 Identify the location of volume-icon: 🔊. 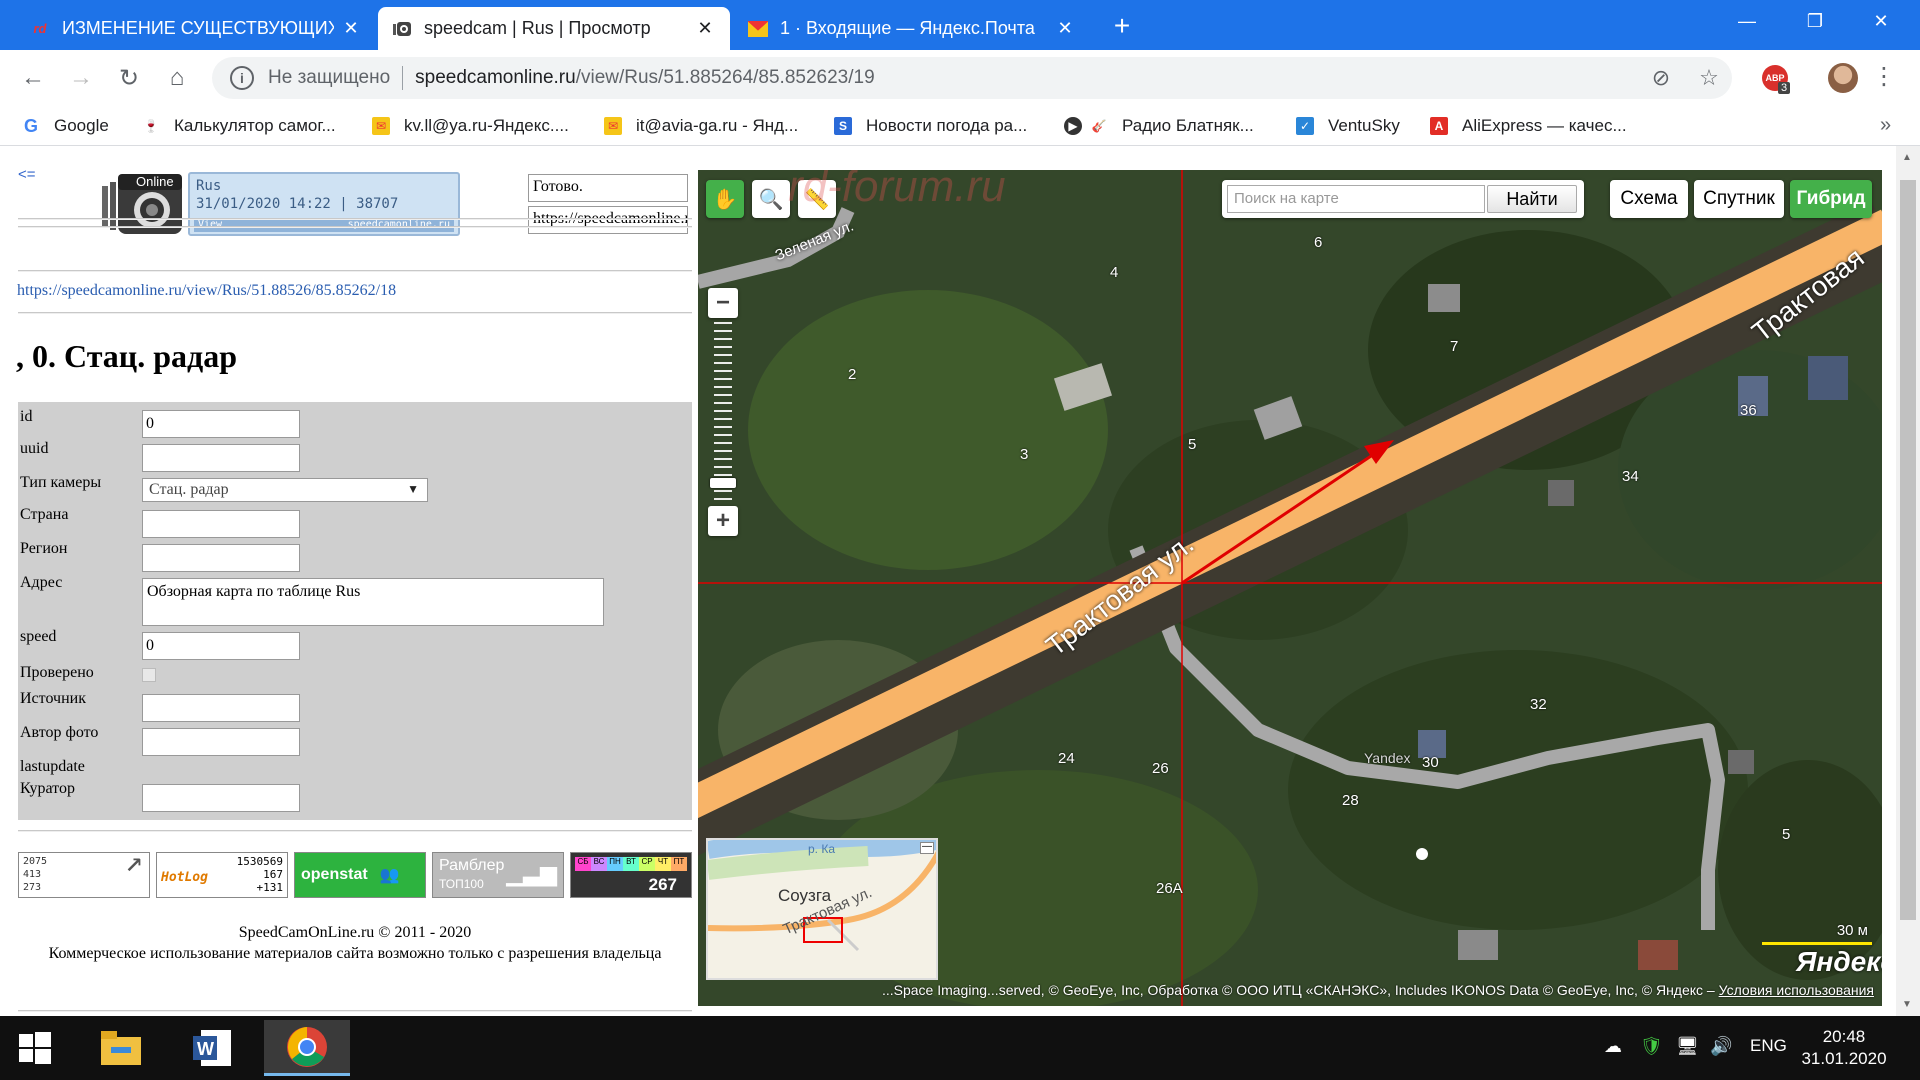
(1721, 1046).